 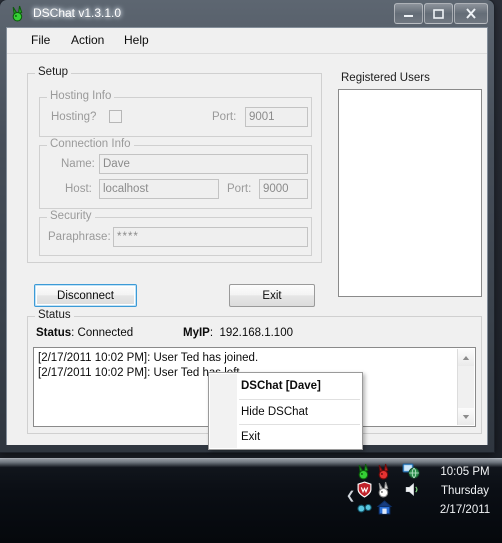 I want to click on rabbit-red-icon, so click(x=384, y=471).